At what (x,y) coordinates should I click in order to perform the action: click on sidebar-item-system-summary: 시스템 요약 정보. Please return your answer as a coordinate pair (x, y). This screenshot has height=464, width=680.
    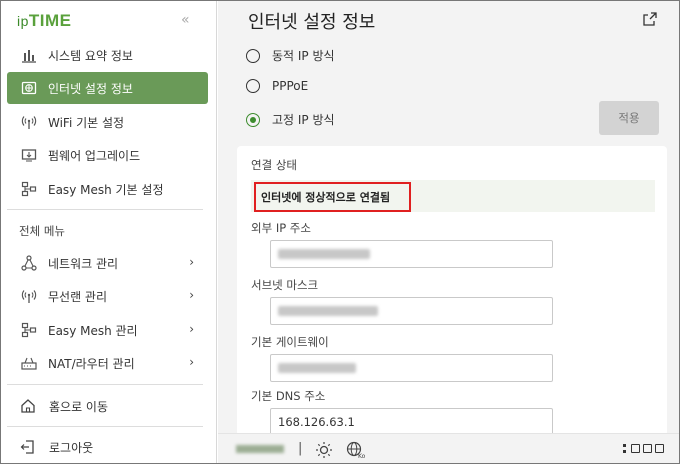
    Looking at the image, I should click on (107, 55).